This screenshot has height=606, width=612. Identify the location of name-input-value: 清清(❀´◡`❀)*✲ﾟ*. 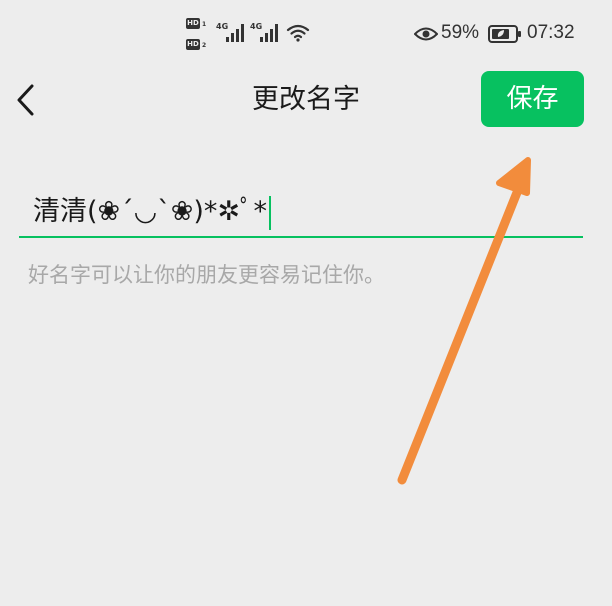
(150, 211).